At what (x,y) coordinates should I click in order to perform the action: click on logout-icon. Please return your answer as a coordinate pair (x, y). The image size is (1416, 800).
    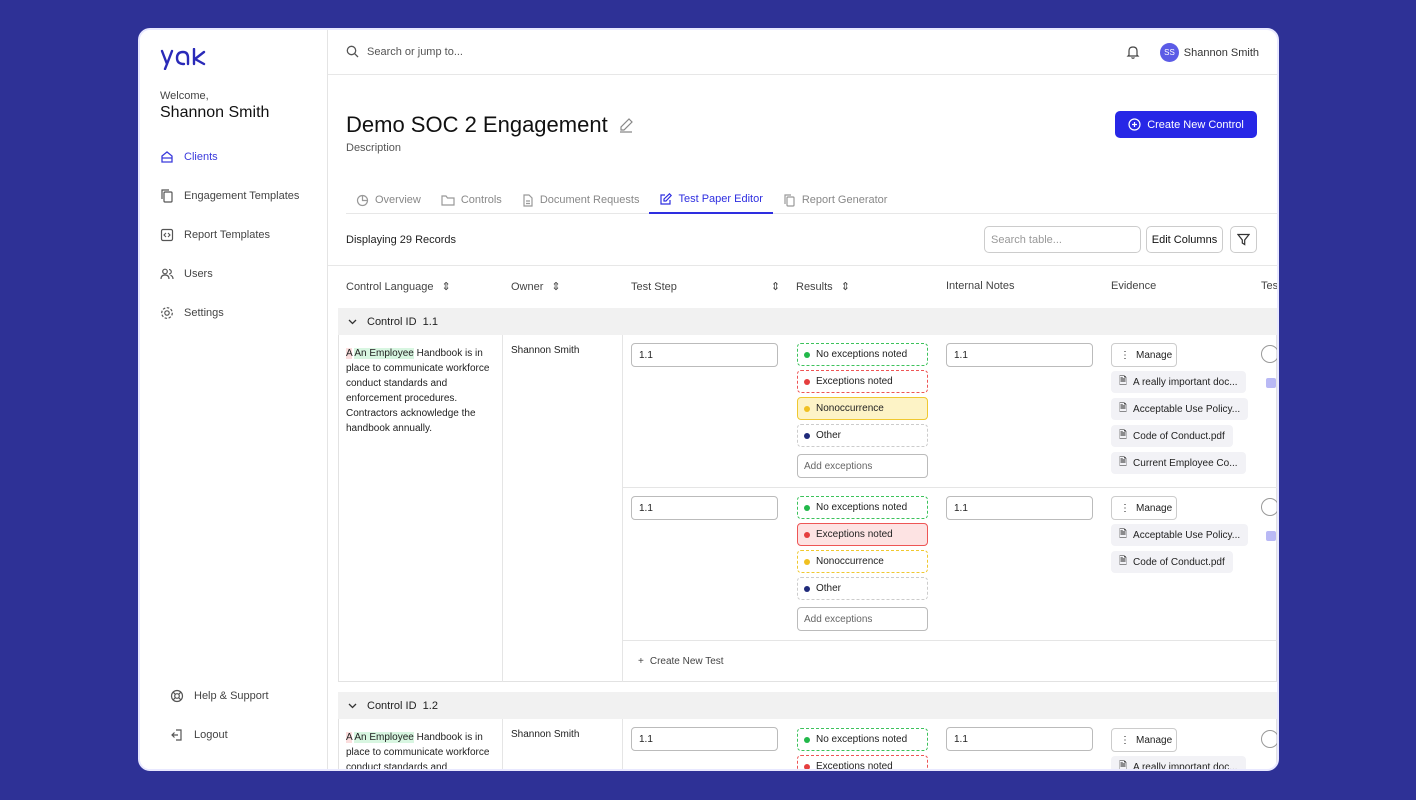
    Looking at the image, I should click on (176, 735).